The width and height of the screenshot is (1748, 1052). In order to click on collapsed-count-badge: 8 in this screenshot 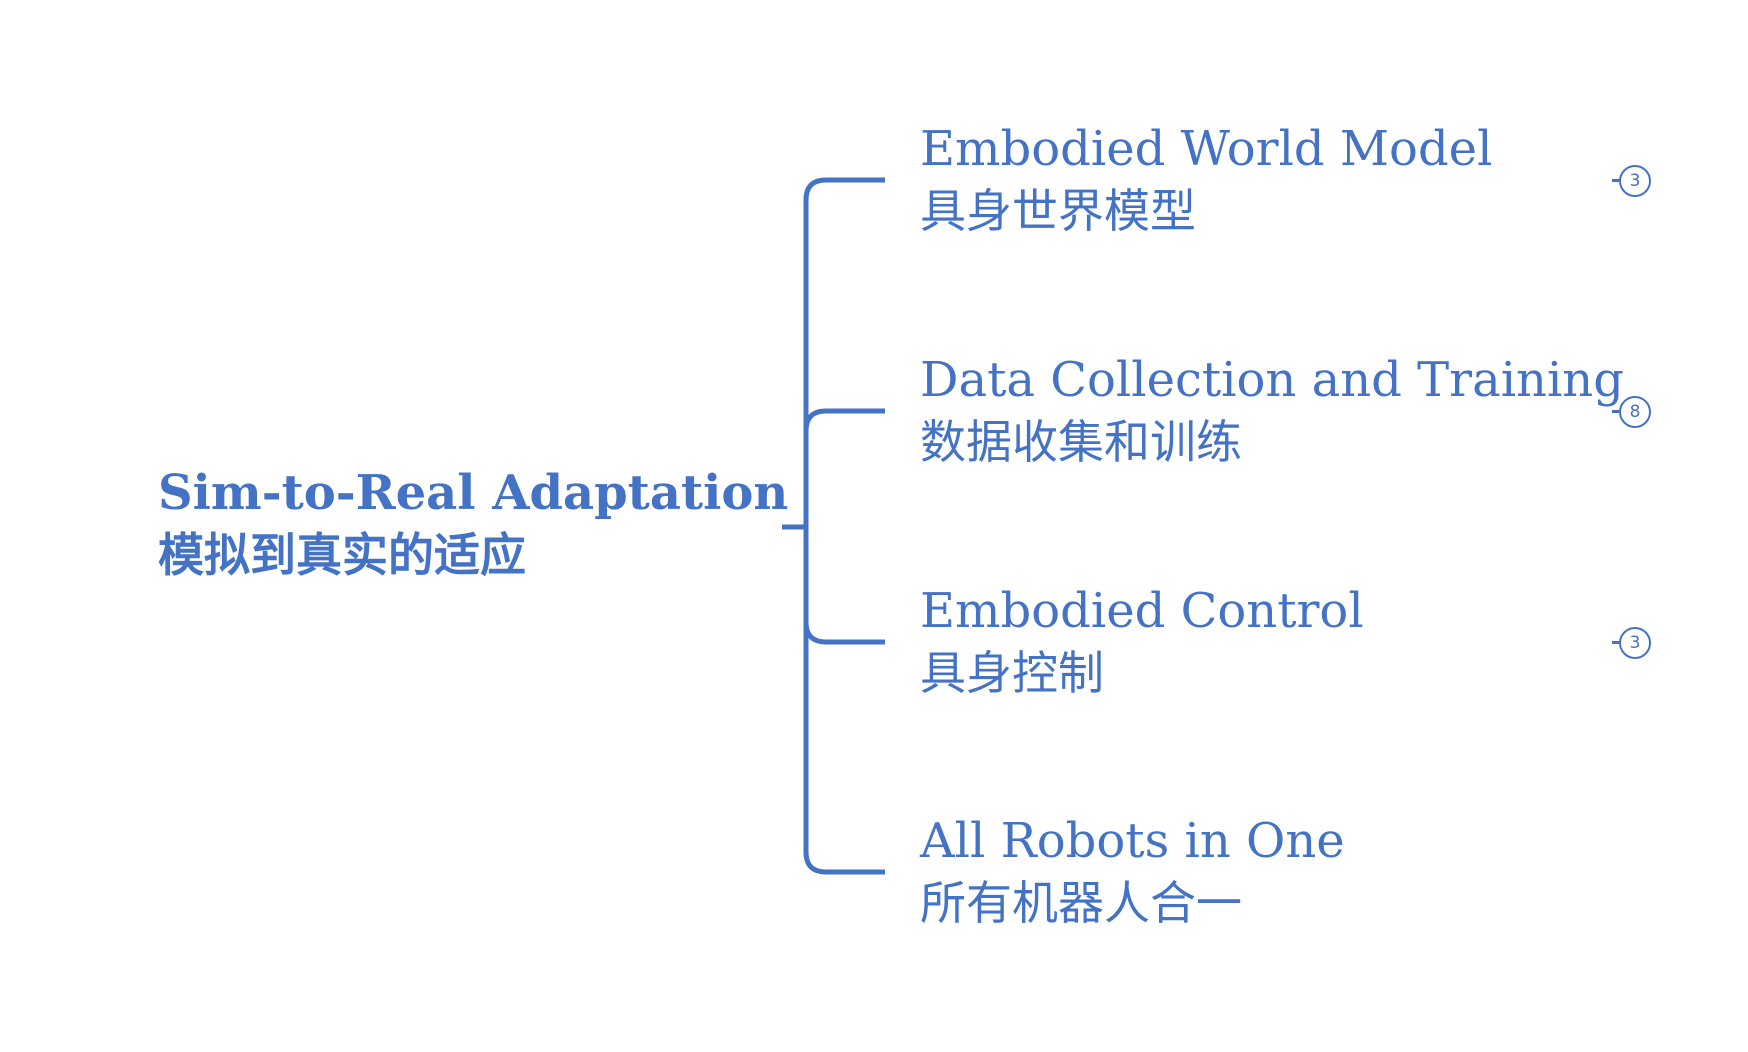, I will do `click(1635, 412)`.